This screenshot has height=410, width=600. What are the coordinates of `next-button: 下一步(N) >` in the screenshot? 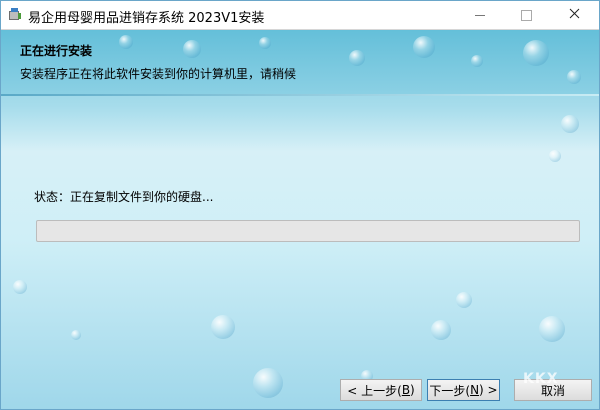 It's located at (463, 390).